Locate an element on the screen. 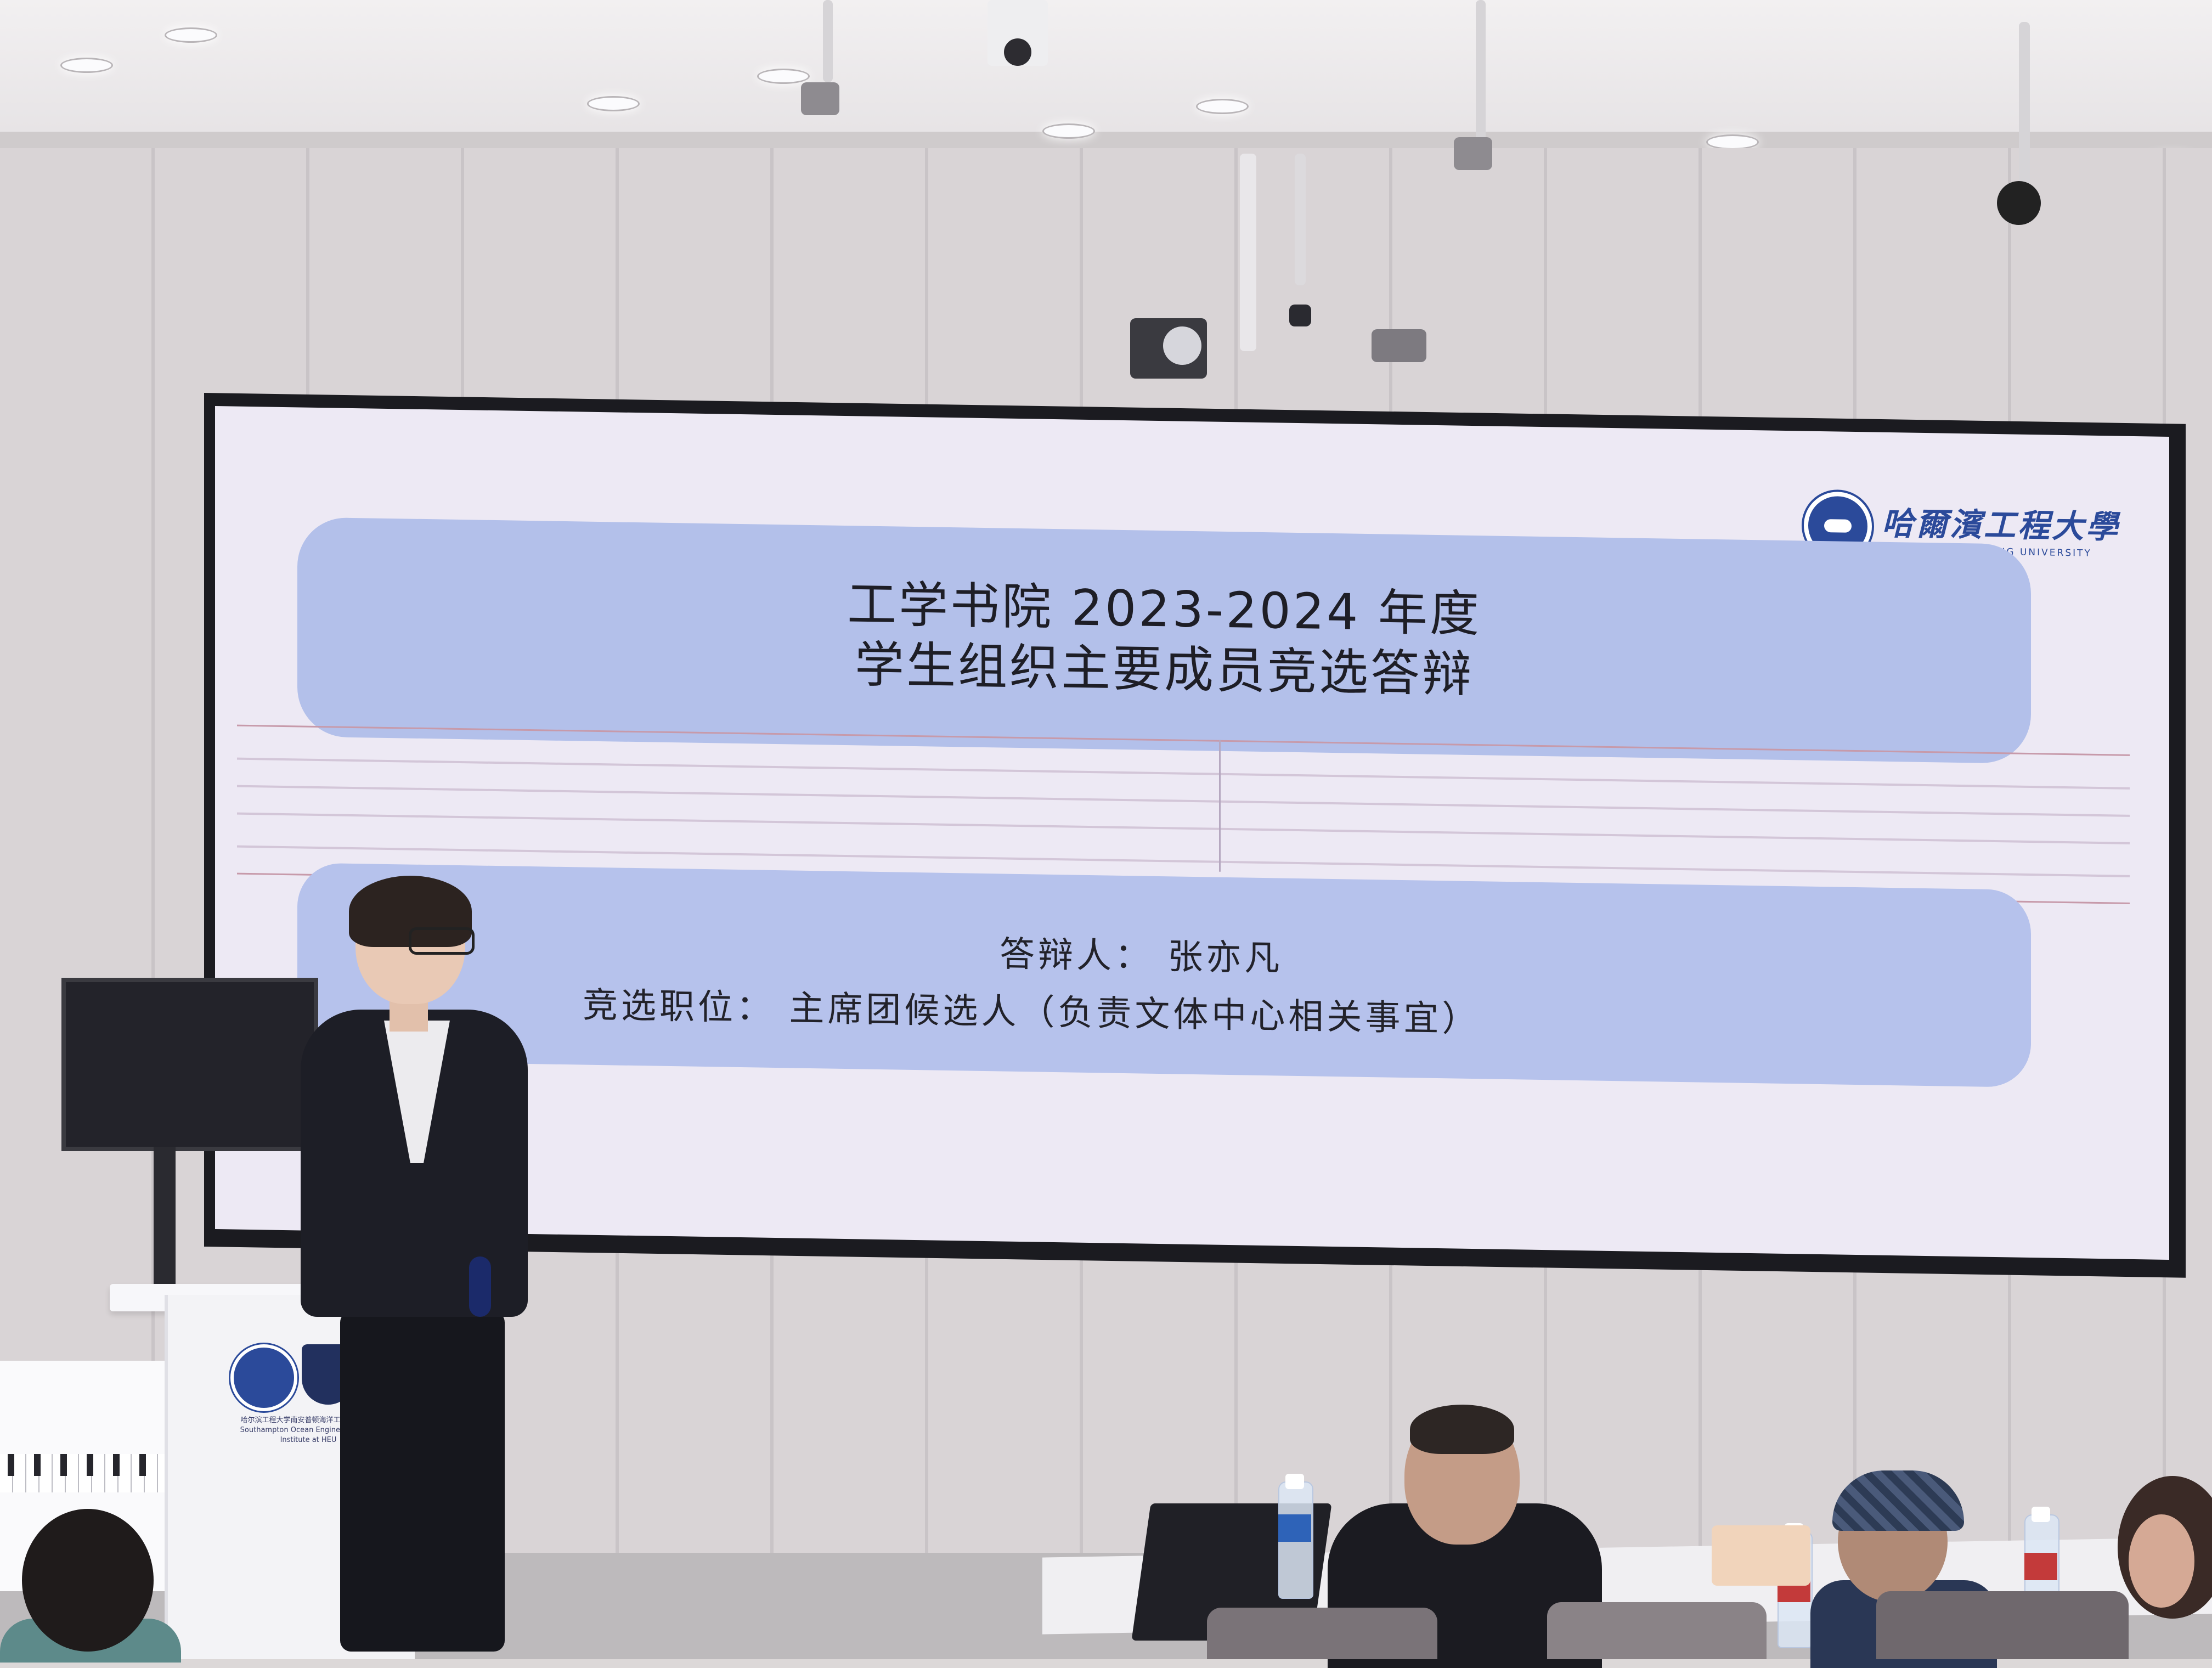  podium-monitor is located at coordinates (189, 1064).